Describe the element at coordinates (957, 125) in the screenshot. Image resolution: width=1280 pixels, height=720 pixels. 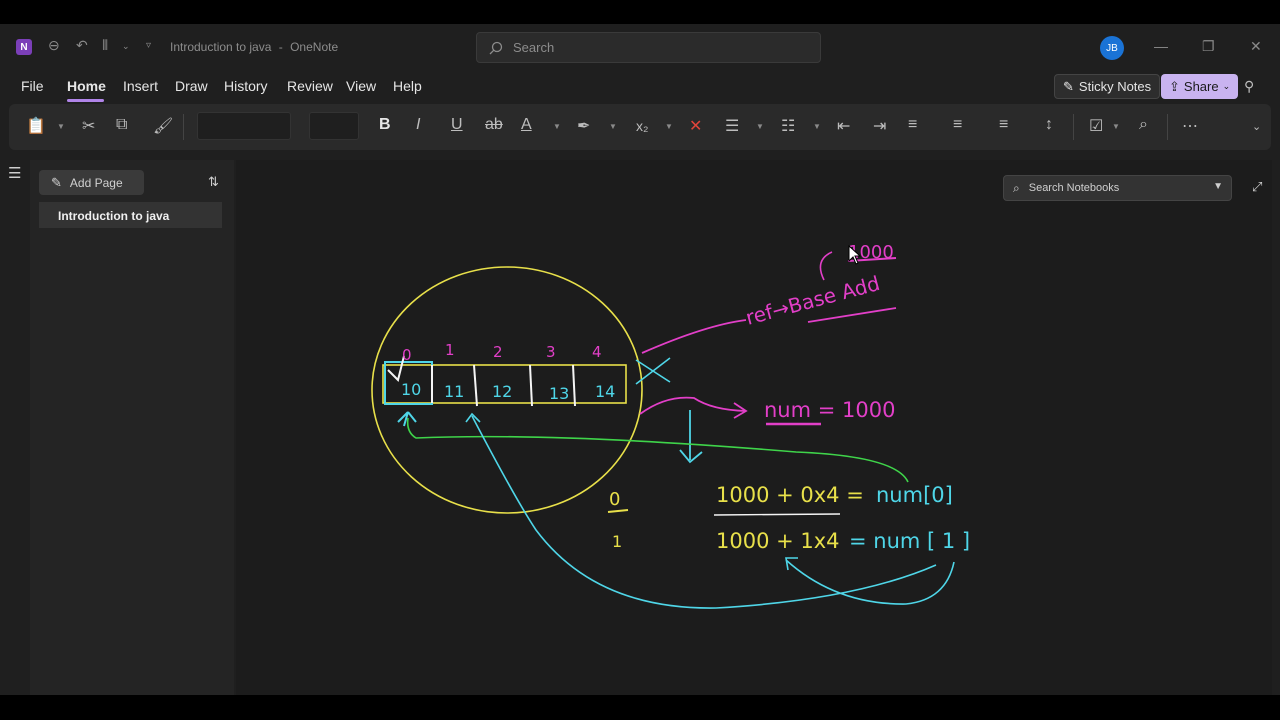
I see `align-center-icon: ≡` at that location.